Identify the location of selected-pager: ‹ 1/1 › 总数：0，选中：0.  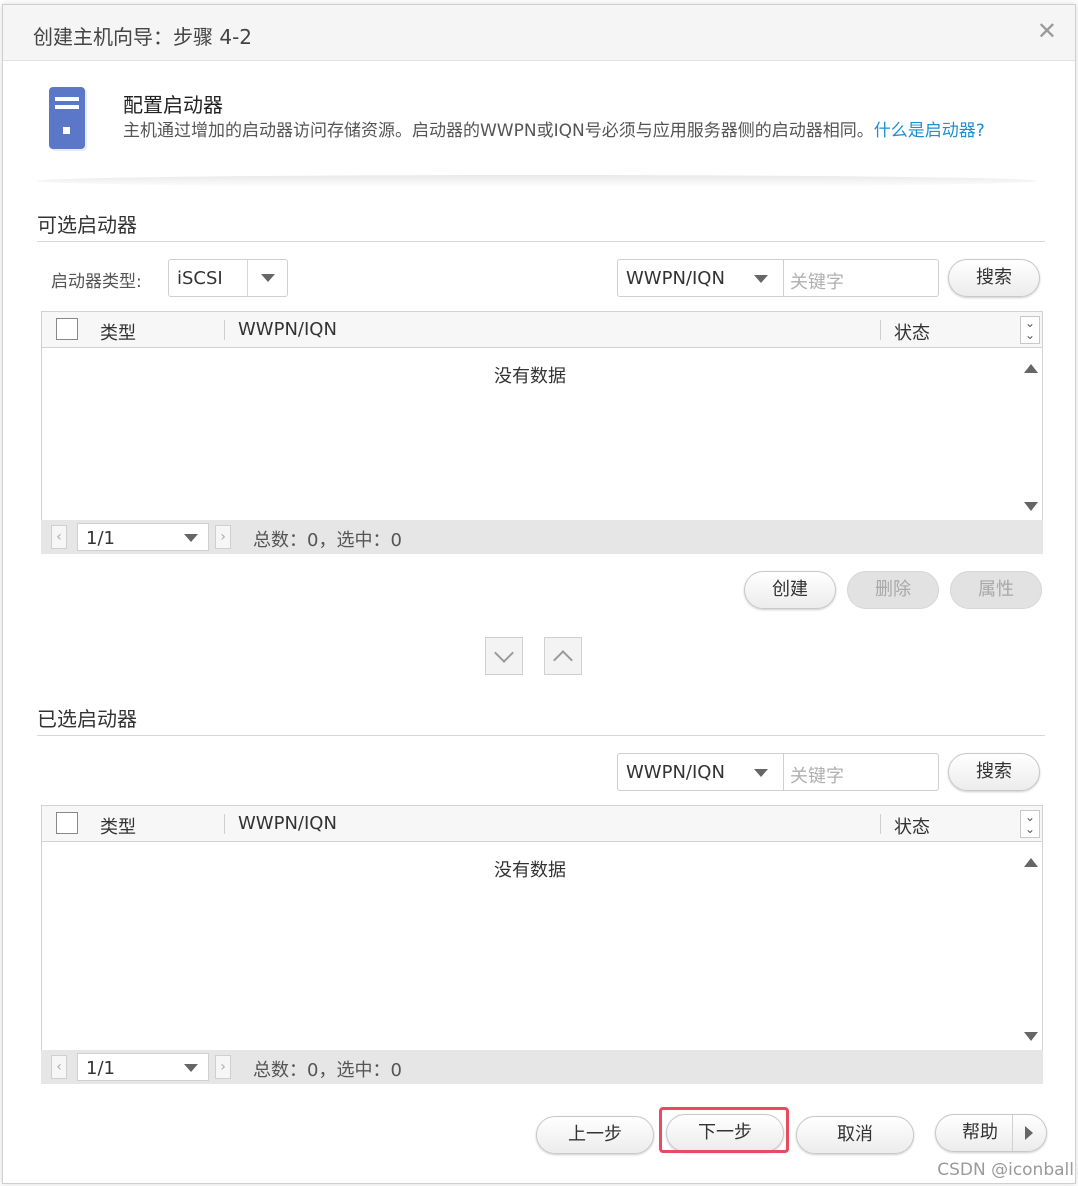
(542, 1067).